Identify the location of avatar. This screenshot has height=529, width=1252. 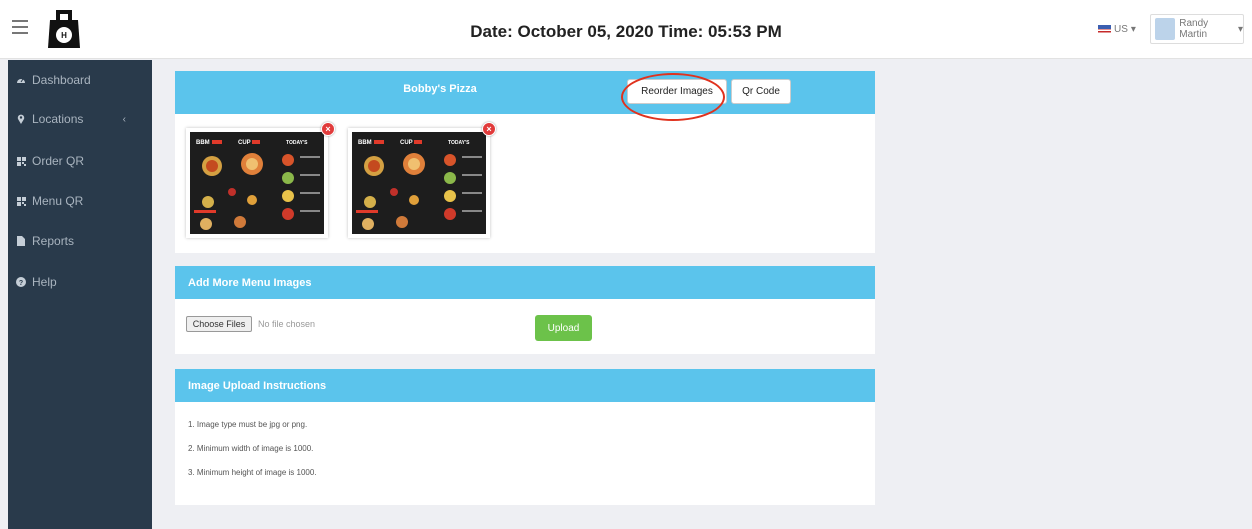
(1165, 29).